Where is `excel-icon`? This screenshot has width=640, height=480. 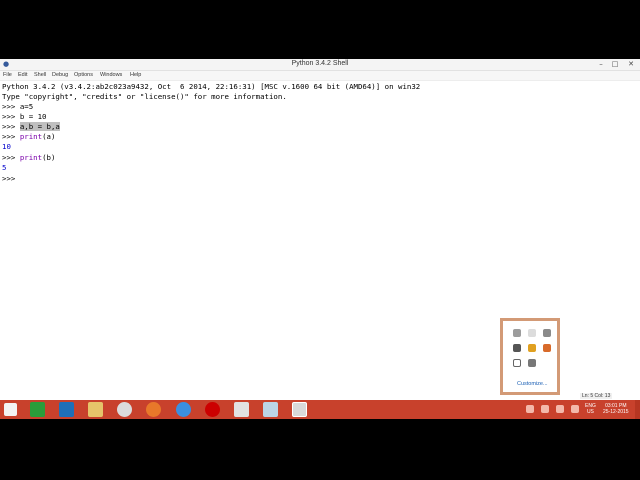 excel-icon is located at coordinates (37, 409).